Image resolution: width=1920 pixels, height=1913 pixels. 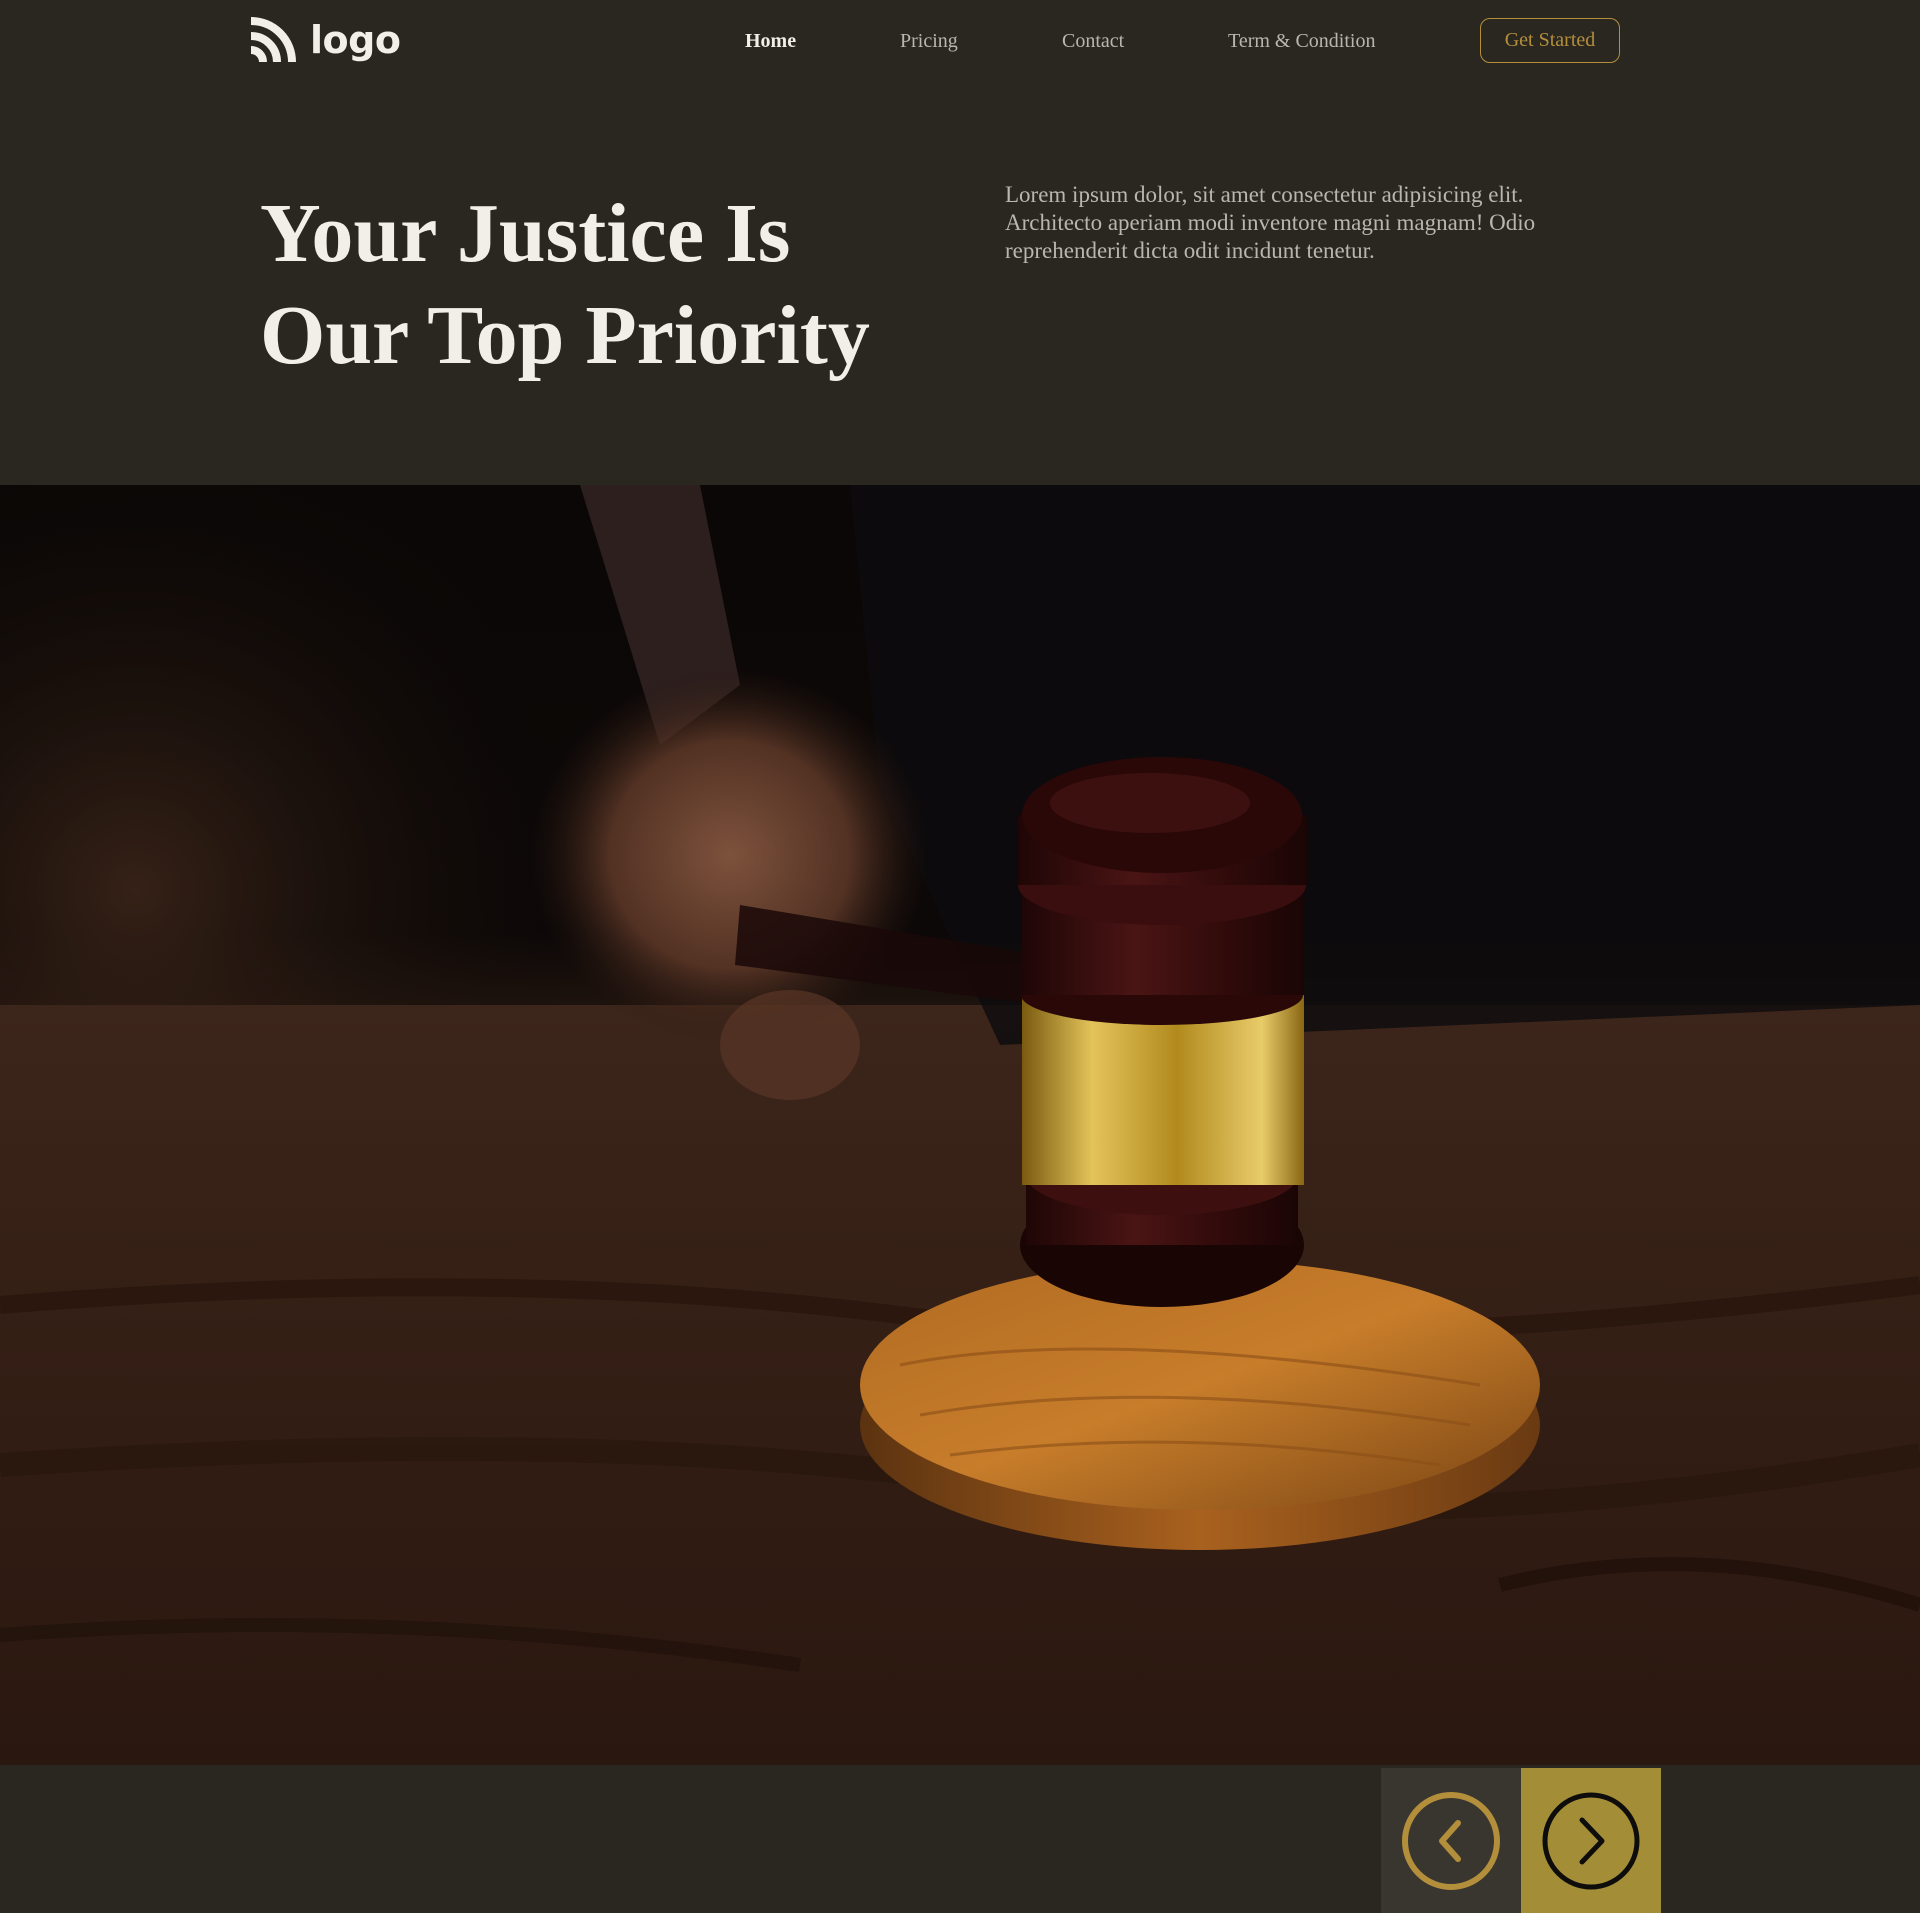 I want to click on logo-icon, so click(x=273, y=40).